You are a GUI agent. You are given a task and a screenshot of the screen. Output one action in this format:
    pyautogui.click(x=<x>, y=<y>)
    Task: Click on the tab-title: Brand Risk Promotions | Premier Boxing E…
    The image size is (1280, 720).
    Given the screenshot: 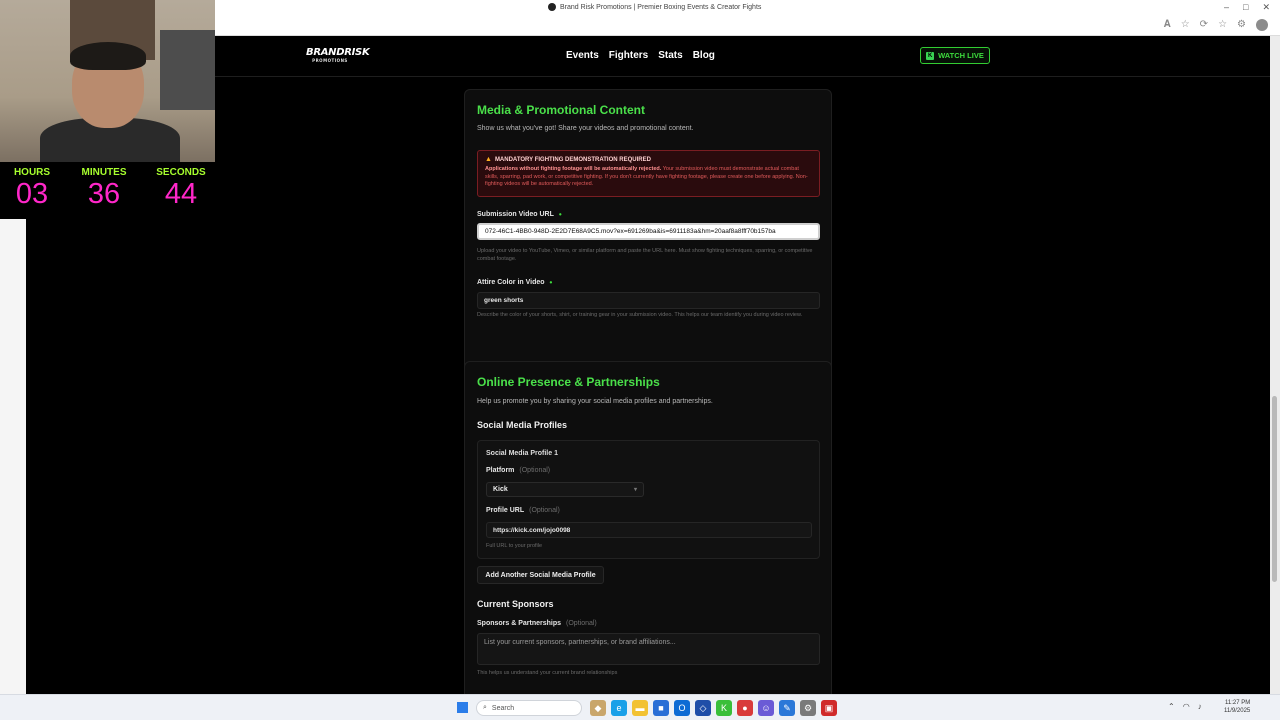 What is the action you would take?
    pyautogui.click(x=661, y=7)
    